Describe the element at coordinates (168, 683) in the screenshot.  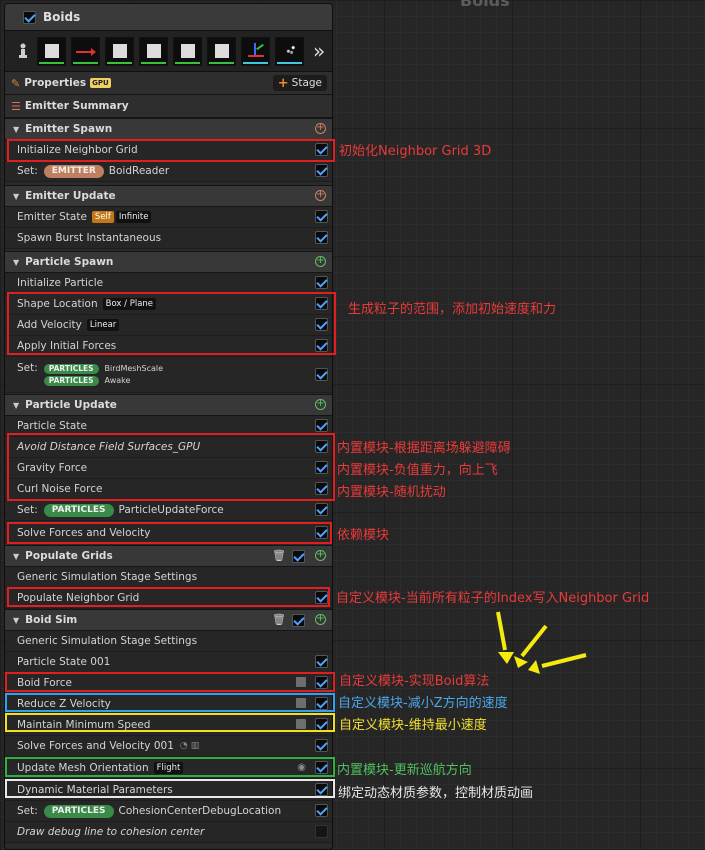
I see `module-boid-force: Boid Force` at that location.